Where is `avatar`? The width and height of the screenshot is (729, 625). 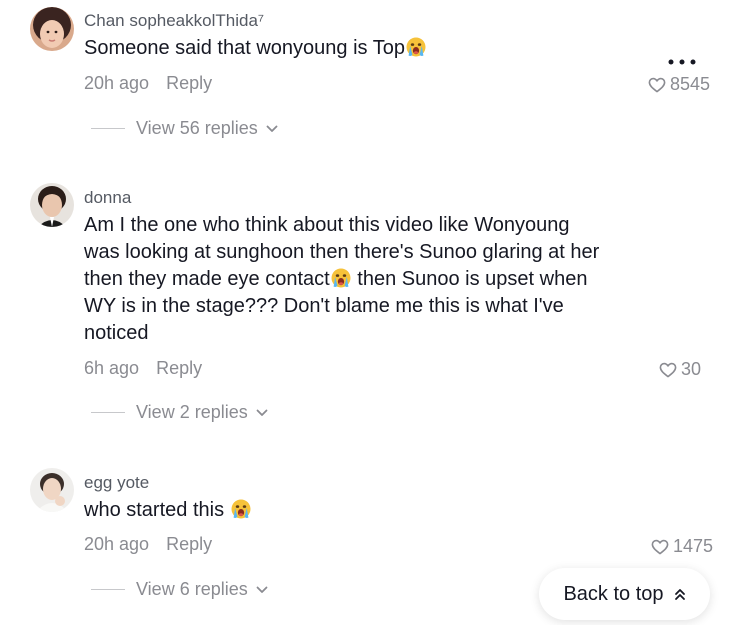
avatar is located at coordinates (52, 490).